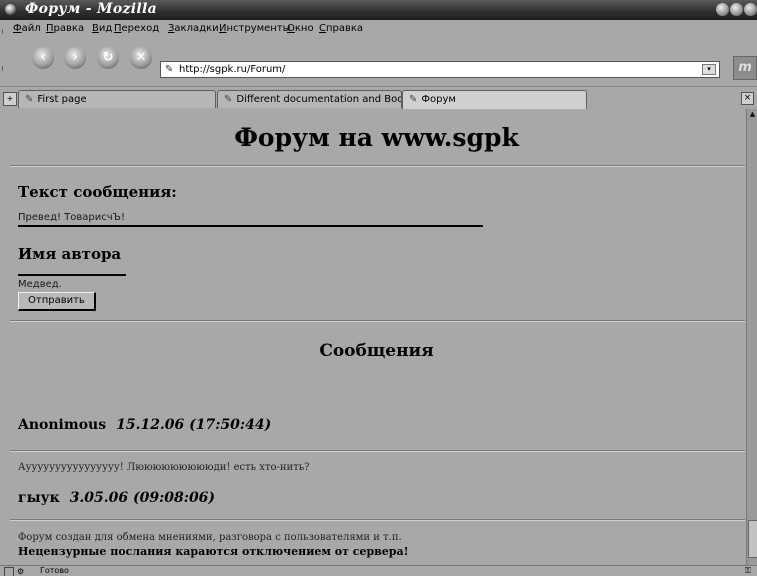 The image size is (757, 576). I want to click on menu-view-label: ид, so click(105, 28).